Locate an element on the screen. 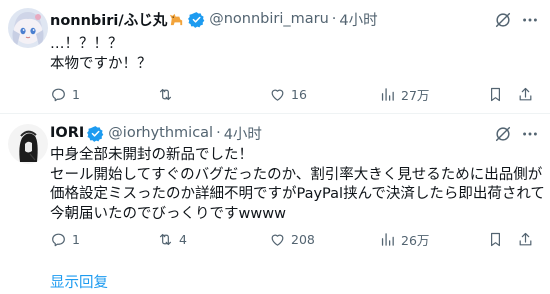 The image size is (550, 294). action-bar: 1 16 27万 is located at coordinates (293, 94).